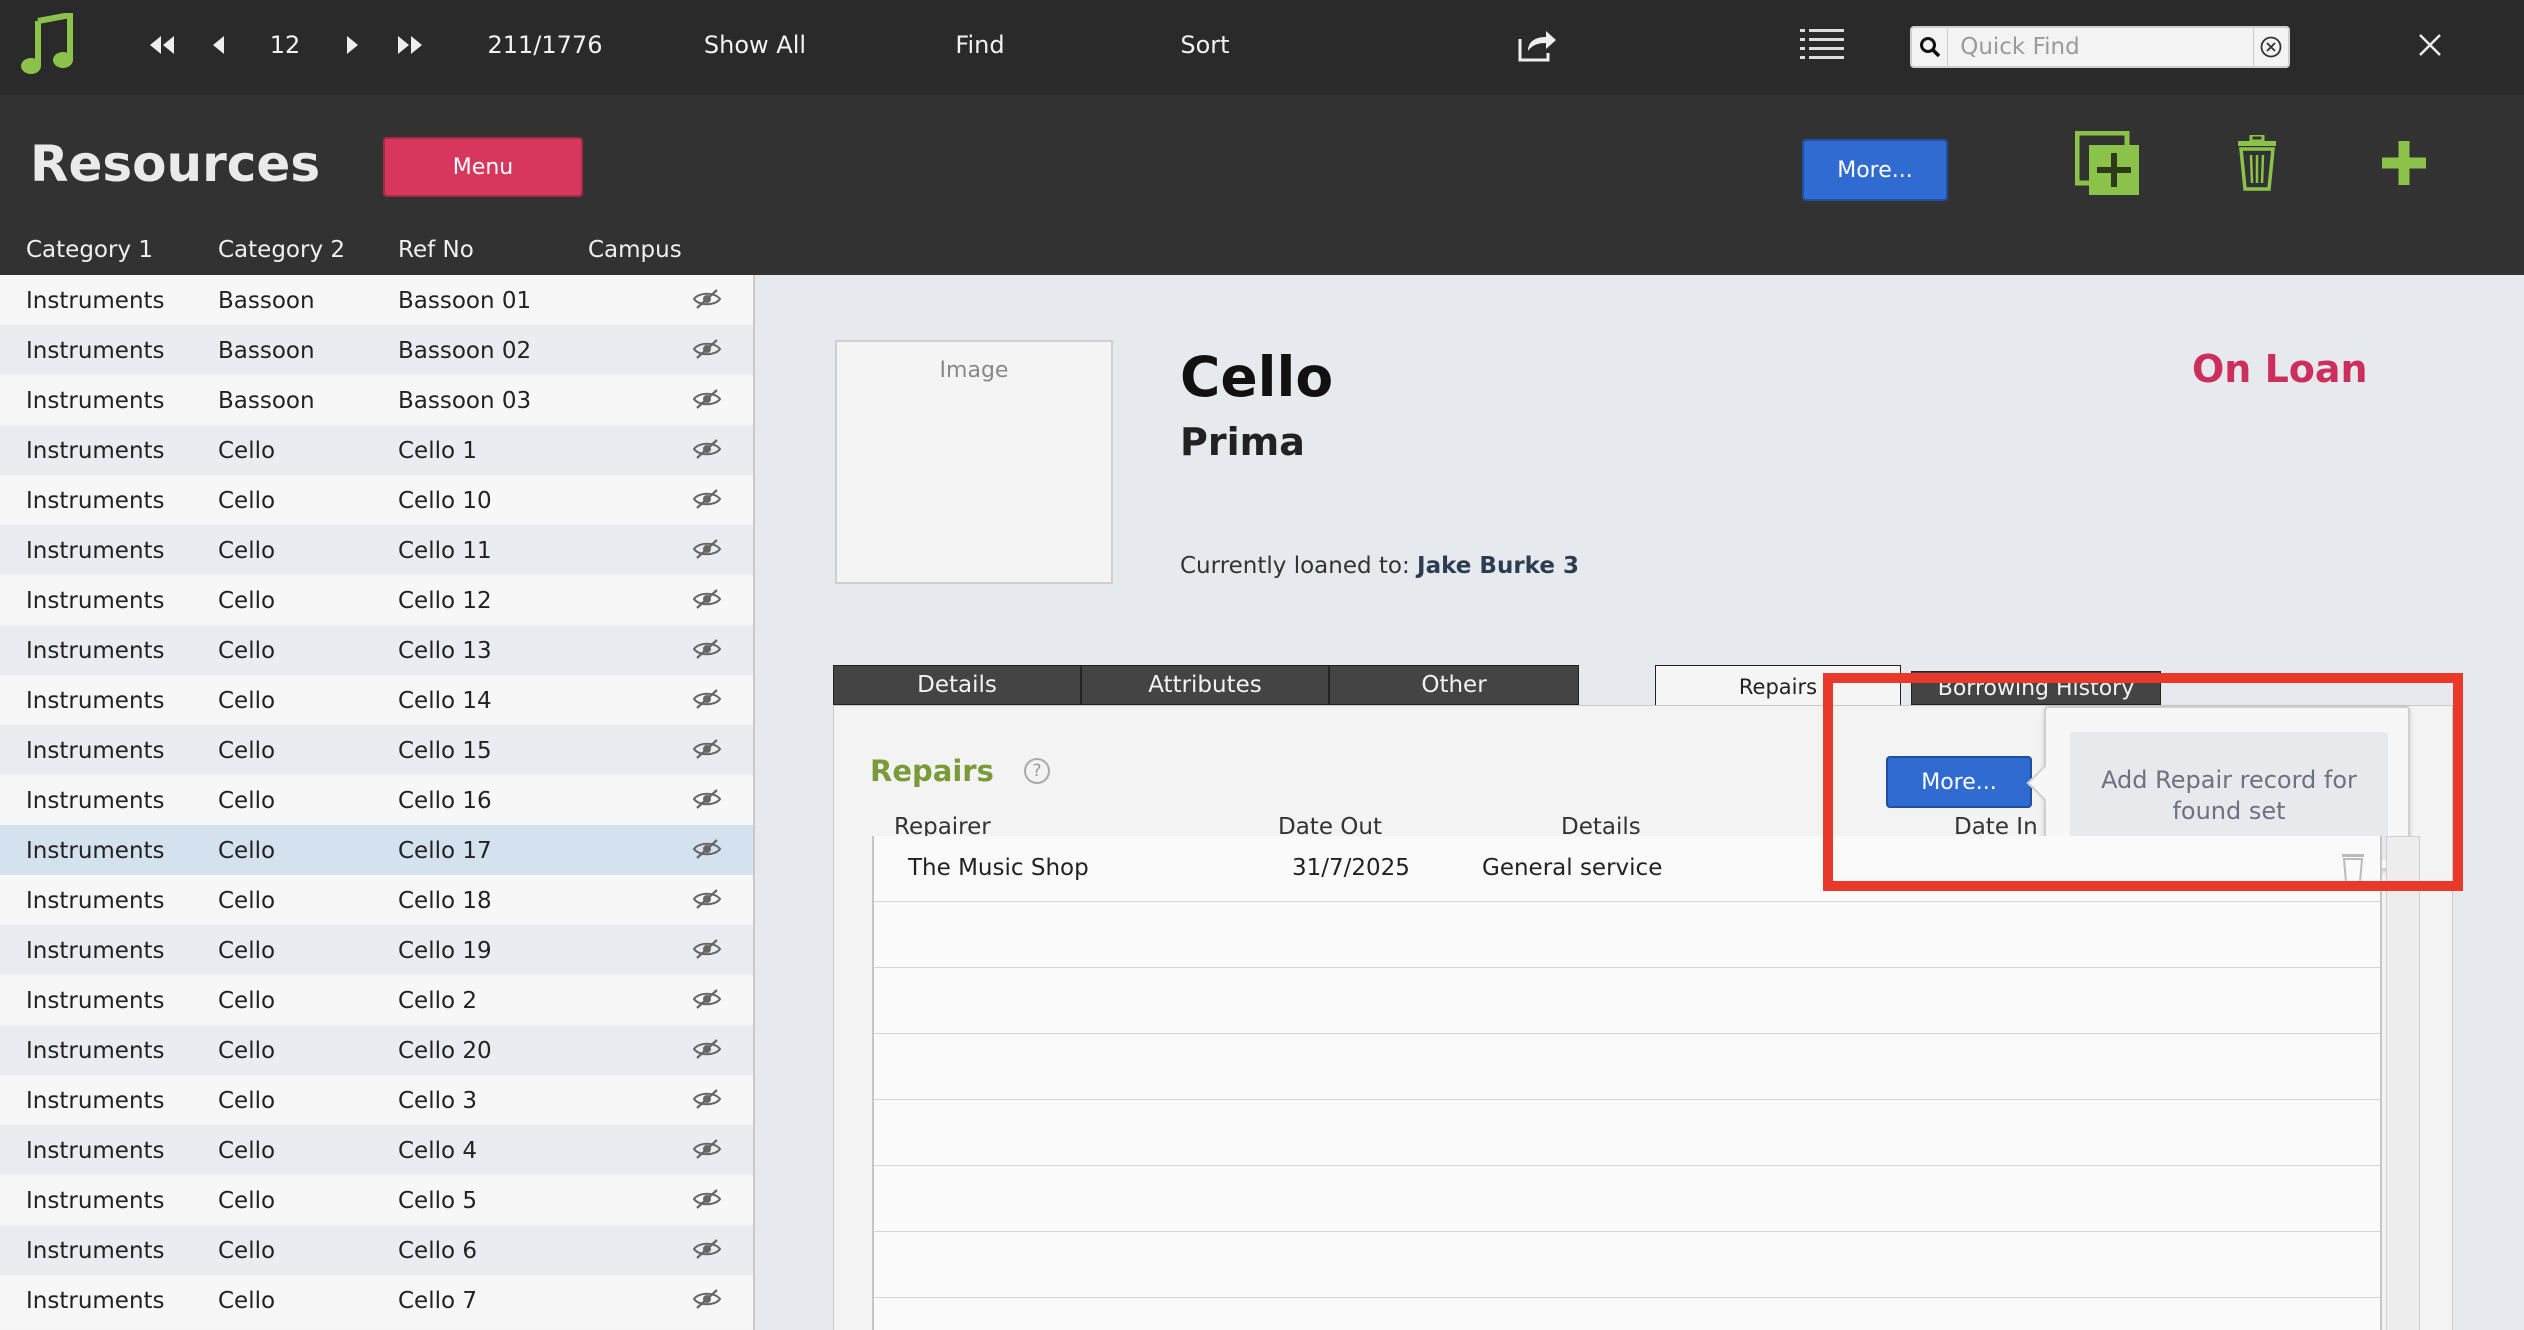 This screenshot has height=1330, width=2524. What do you see at coordinates (285, 45) in the screenshot?
I see `record-number-field: 12` at bounding box center [285, 45].